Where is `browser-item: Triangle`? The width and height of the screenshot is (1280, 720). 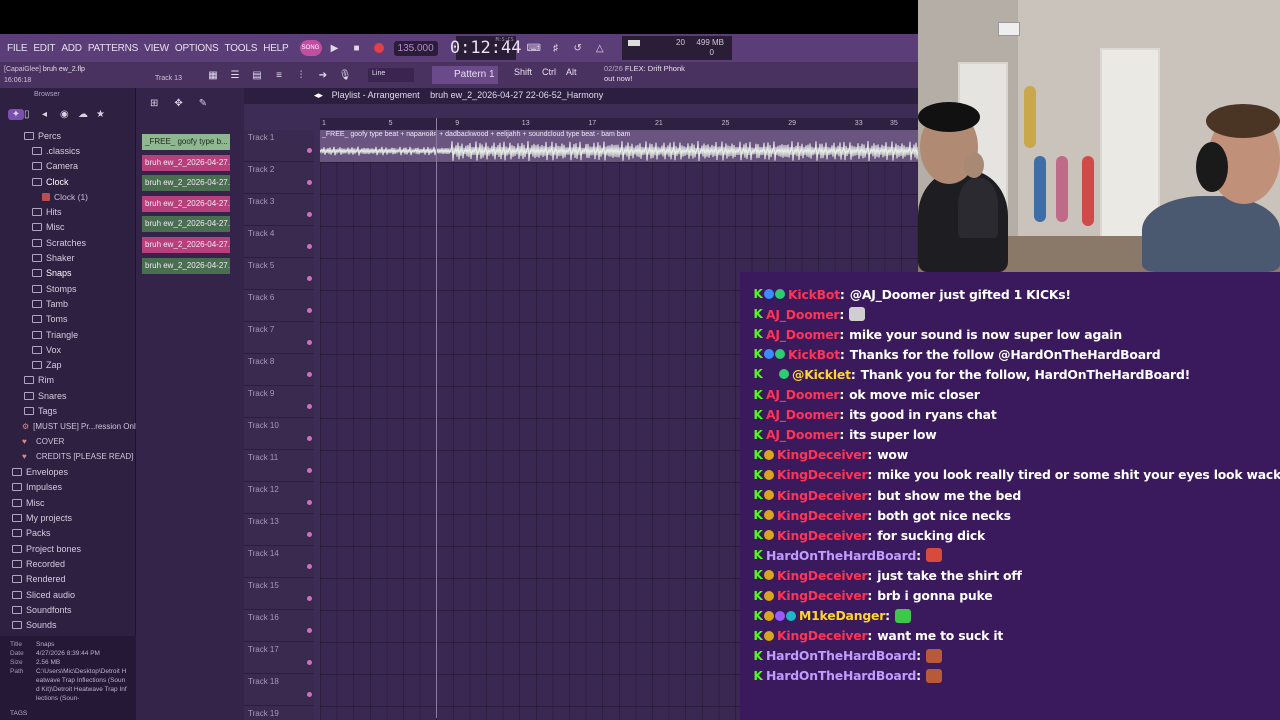
browser-item: Triangle is located at coordinates (68, 334).